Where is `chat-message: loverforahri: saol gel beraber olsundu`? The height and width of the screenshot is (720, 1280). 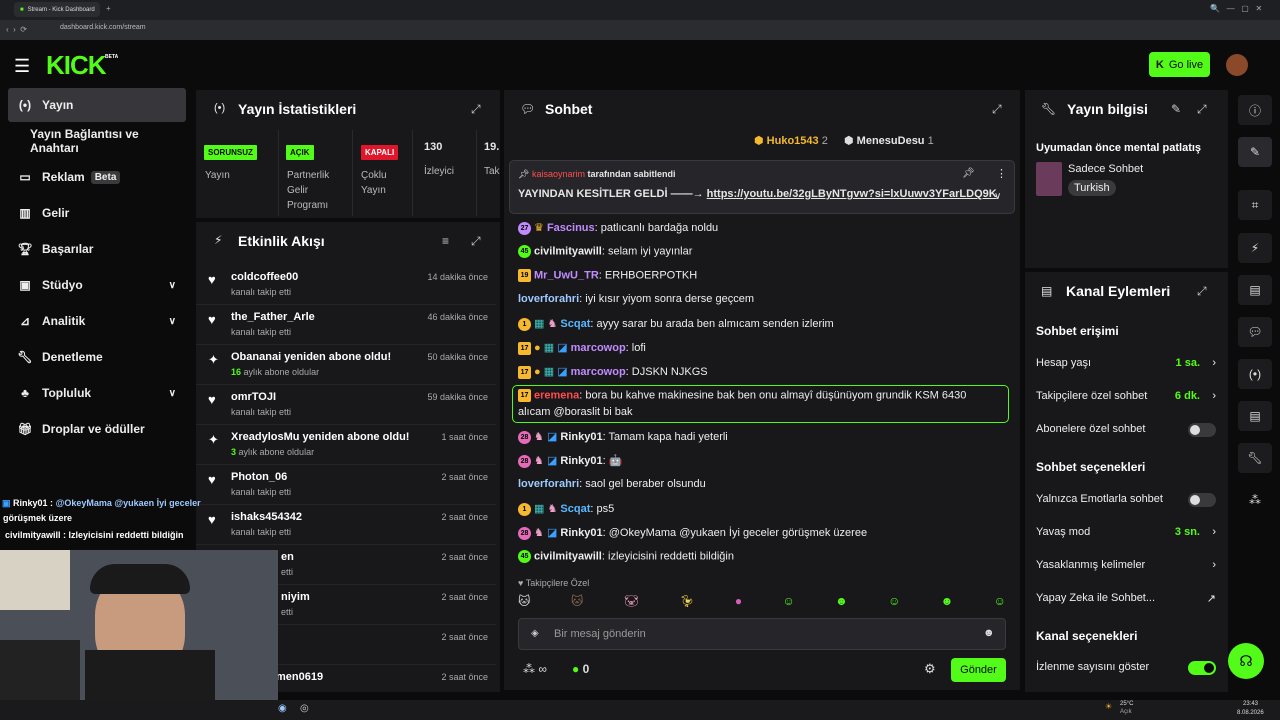 chat-message: loverforahri: saol gel beraber olsundu is located at coordinates (763, 484).